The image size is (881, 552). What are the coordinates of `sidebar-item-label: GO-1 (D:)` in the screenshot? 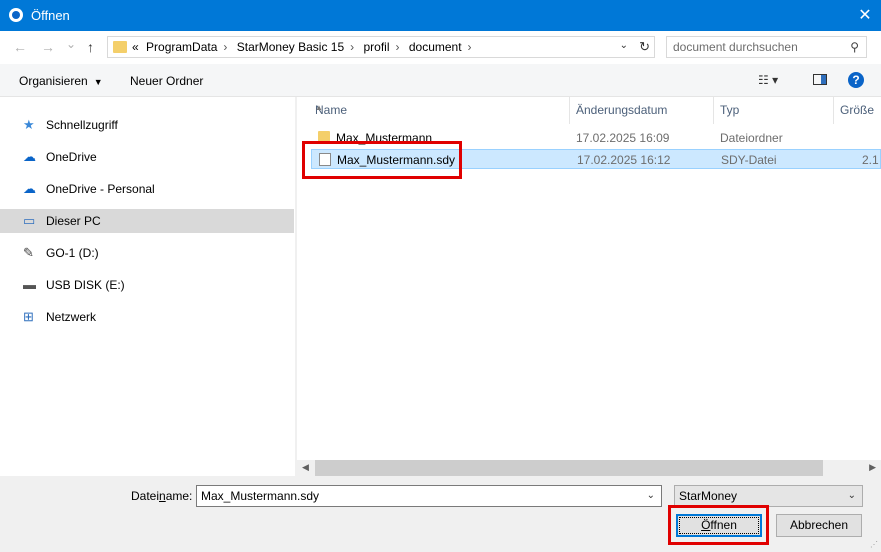 It's located at (72, 253).